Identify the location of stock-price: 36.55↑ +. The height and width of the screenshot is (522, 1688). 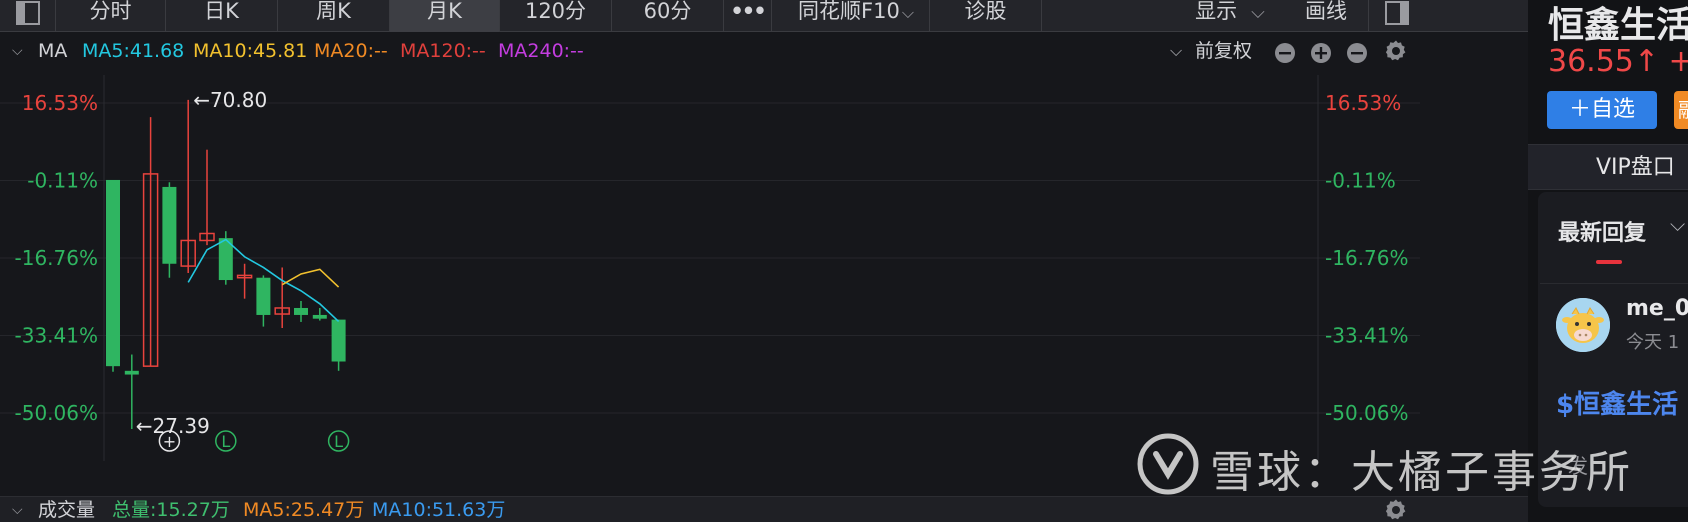
(1618, 61).